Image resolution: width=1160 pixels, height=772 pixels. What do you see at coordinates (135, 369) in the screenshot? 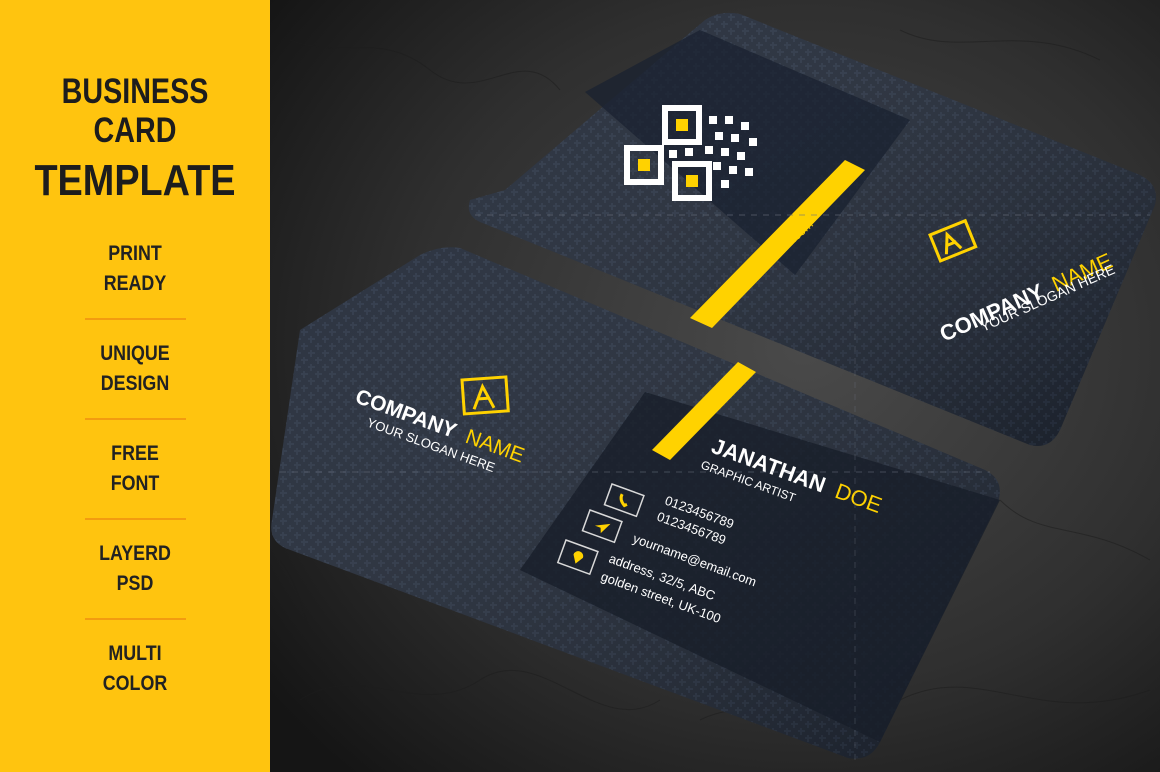
I see `feature-unique-design: UNIQUE DESIGN` at bounding box center [135, 369].